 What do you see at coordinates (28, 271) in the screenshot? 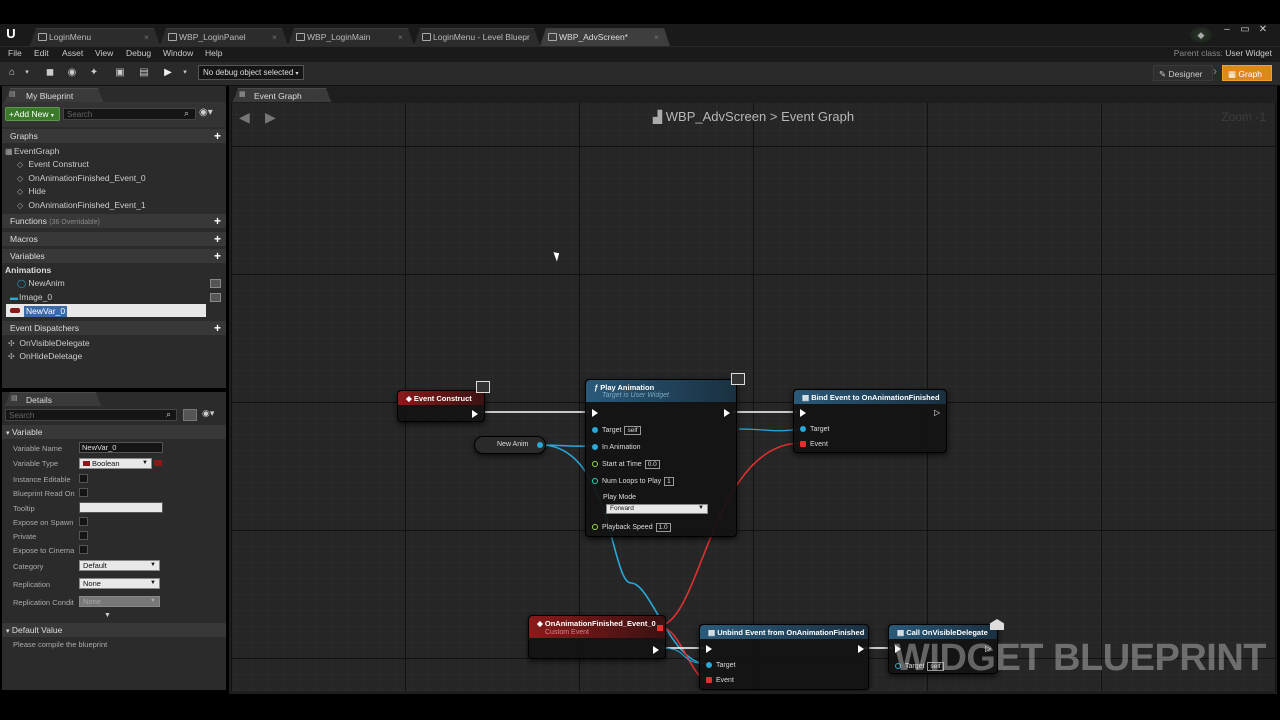
I see `tree-item-animations: Animations` at bounding box center [28, 271].